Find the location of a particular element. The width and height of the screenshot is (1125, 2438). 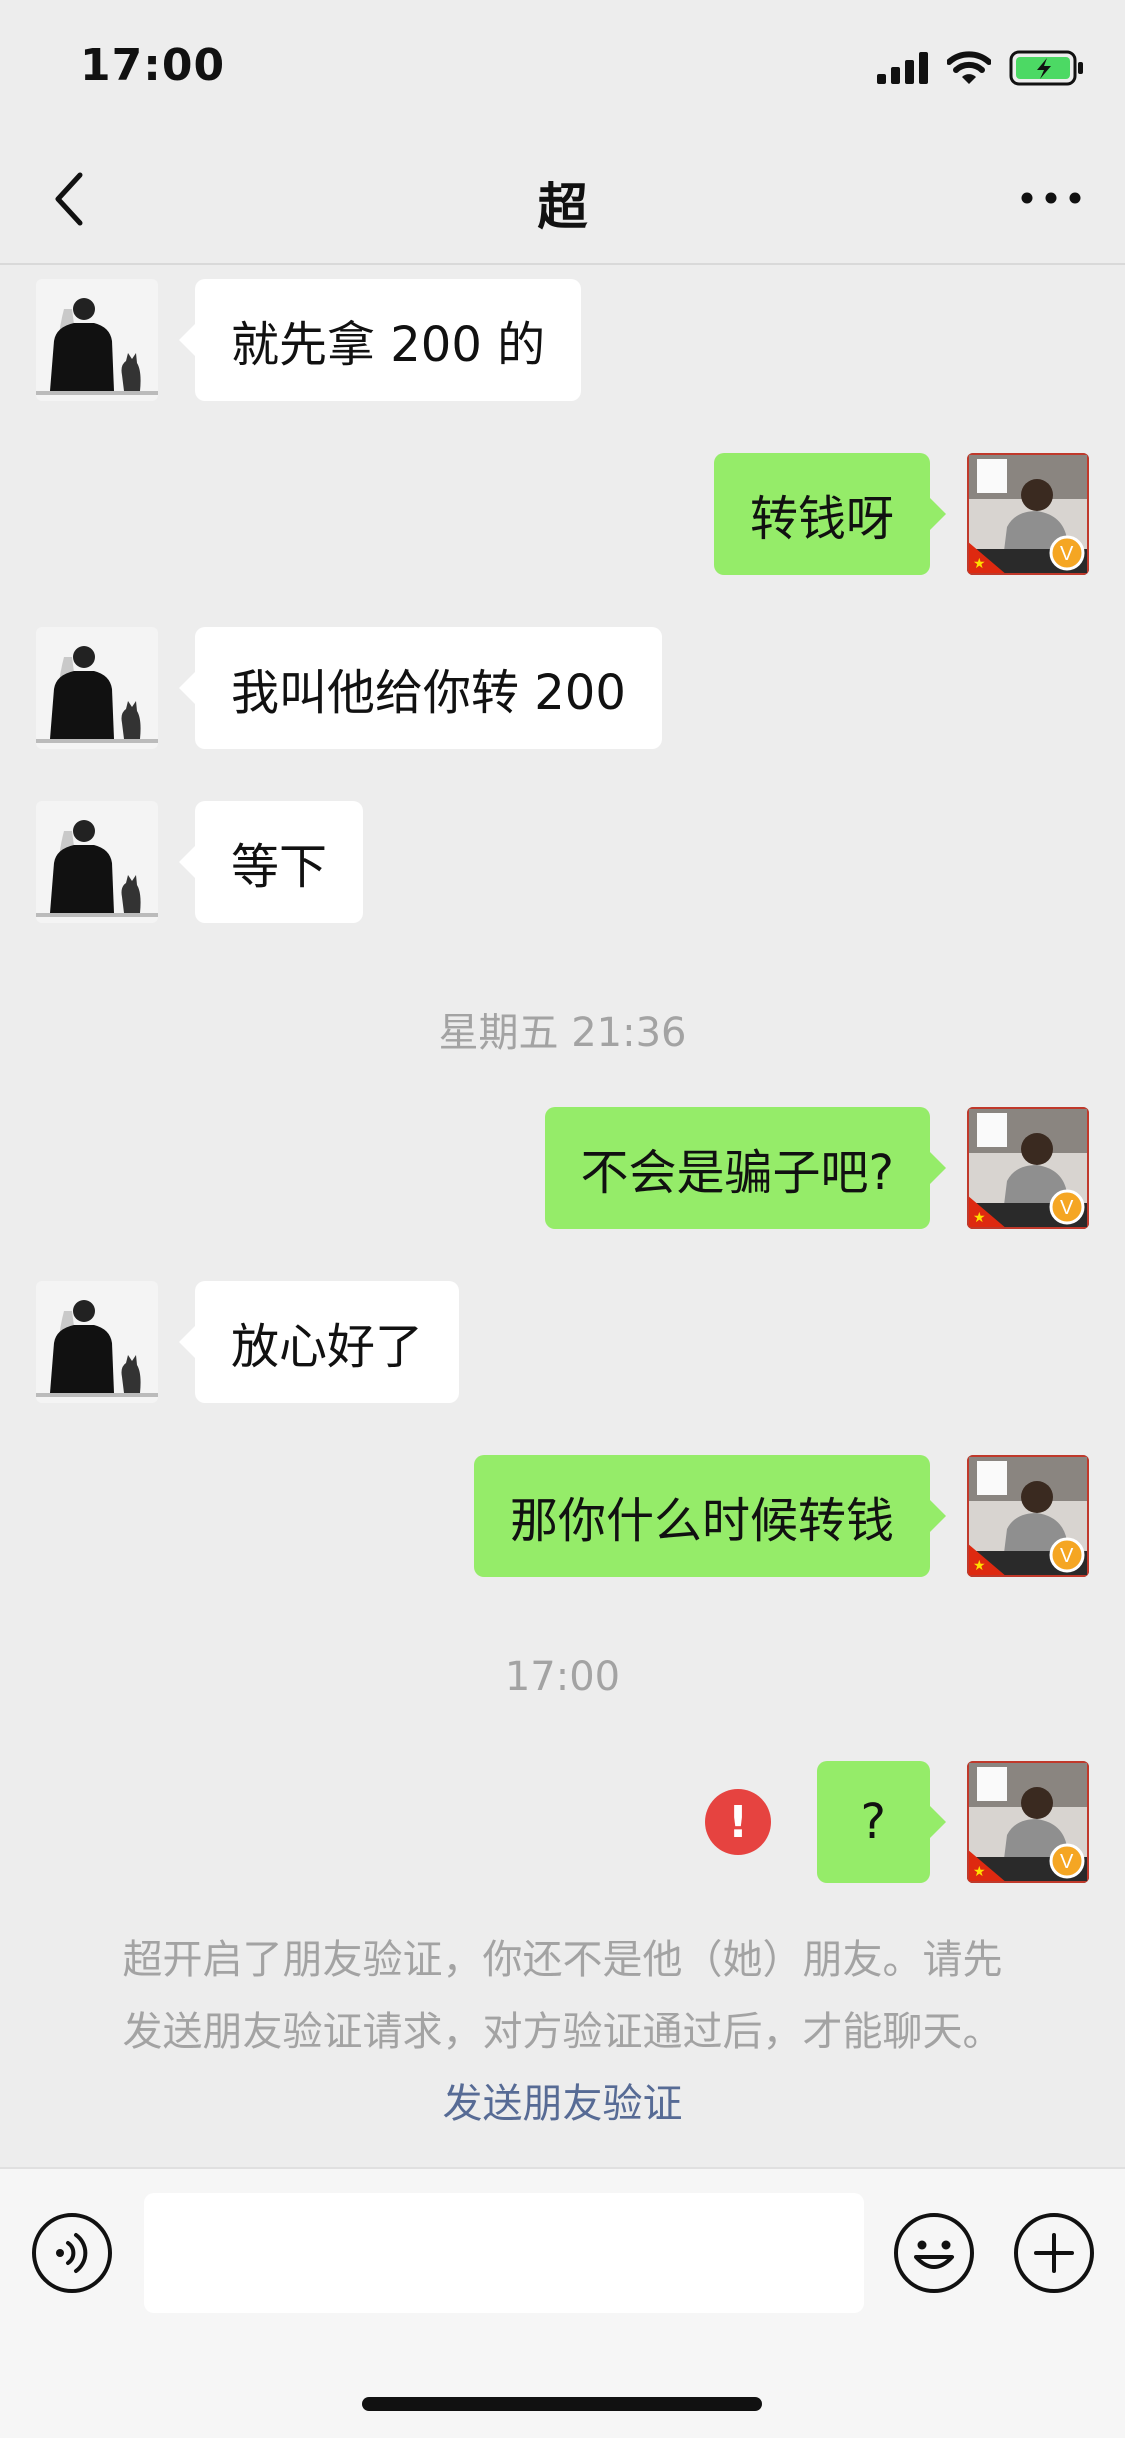

message-bubble-out: 不会是骗子吧? is located at coordinates (745, 1168).